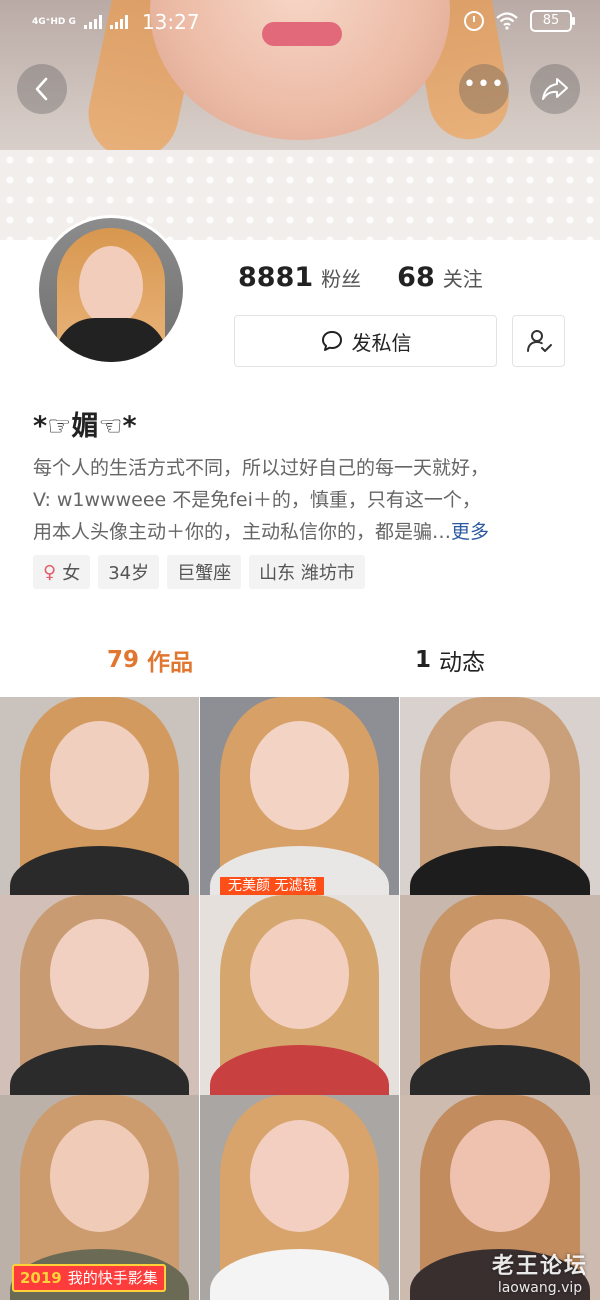  I want to click on nickname: *☞媚☜*, so click(85, 426).